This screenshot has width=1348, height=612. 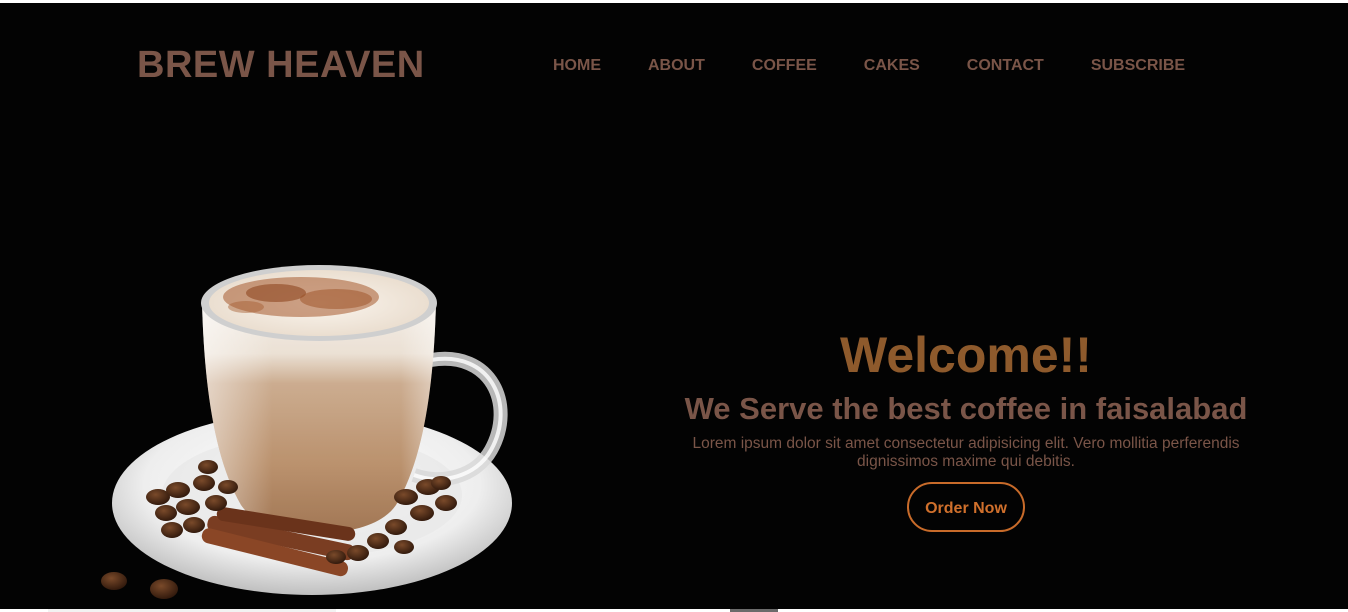 I want to click on hero-subtitle: We Serve the best coffee in faisalabad, so click(x=966, y=408).